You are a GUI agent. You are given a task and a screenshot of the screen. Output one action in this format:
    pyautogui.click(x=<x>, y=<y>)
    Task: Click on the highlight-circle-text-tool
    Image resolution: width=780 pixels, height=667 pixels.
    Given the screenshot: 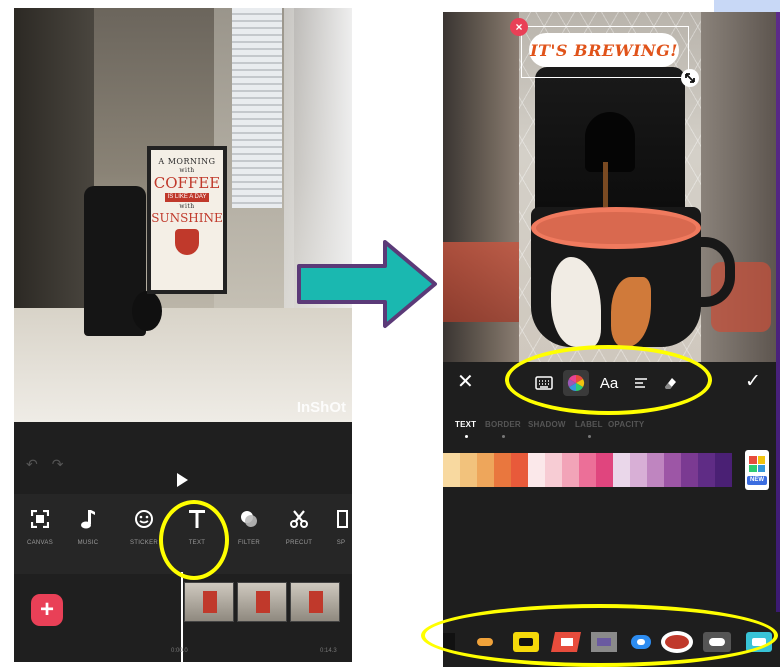 What is the action you would take?
    pyautogui.click(x=194, y=540)
    